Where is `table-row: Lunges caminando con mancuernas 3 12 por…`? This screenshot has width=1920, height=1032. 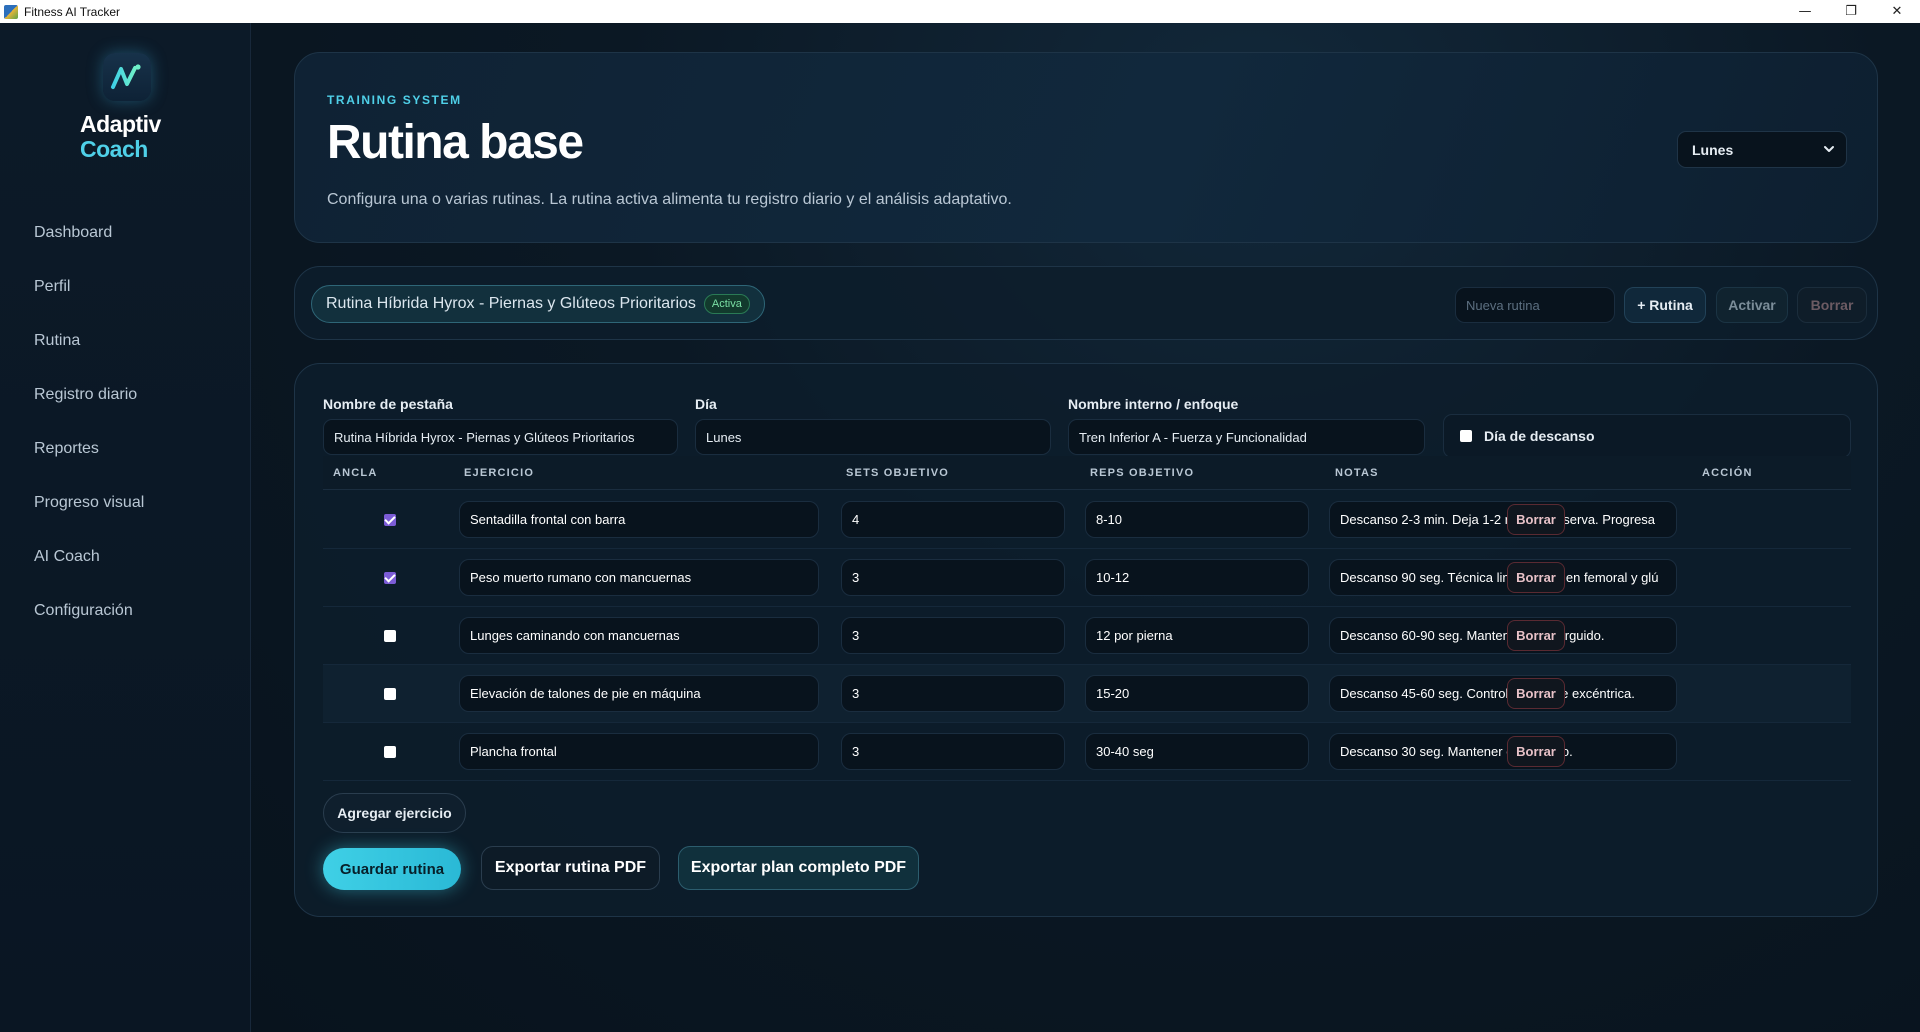 table-row: Lunges caminando con mancuernas 3 12 por… is located at coordinates (1087, 636).